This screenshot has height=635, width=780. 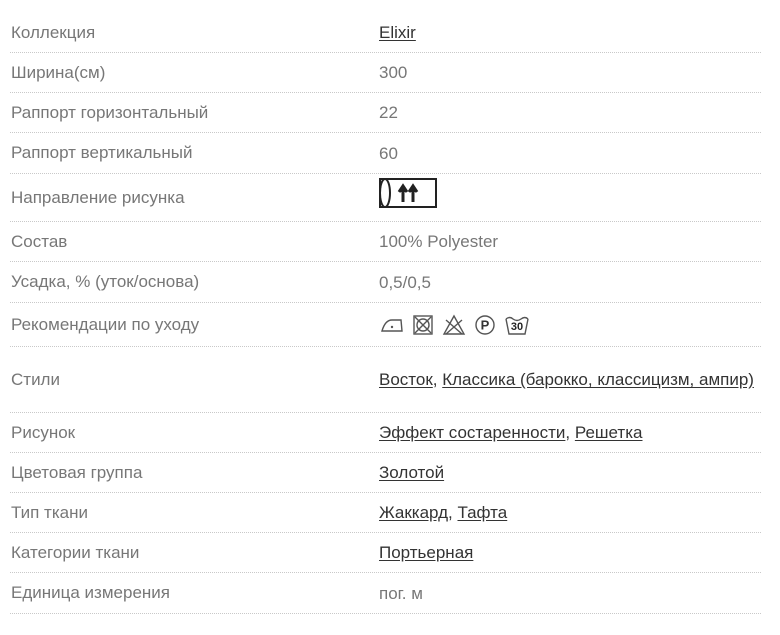 I want to click on table-row: Категории ткани Портьерная, so click(x=385, y=553).